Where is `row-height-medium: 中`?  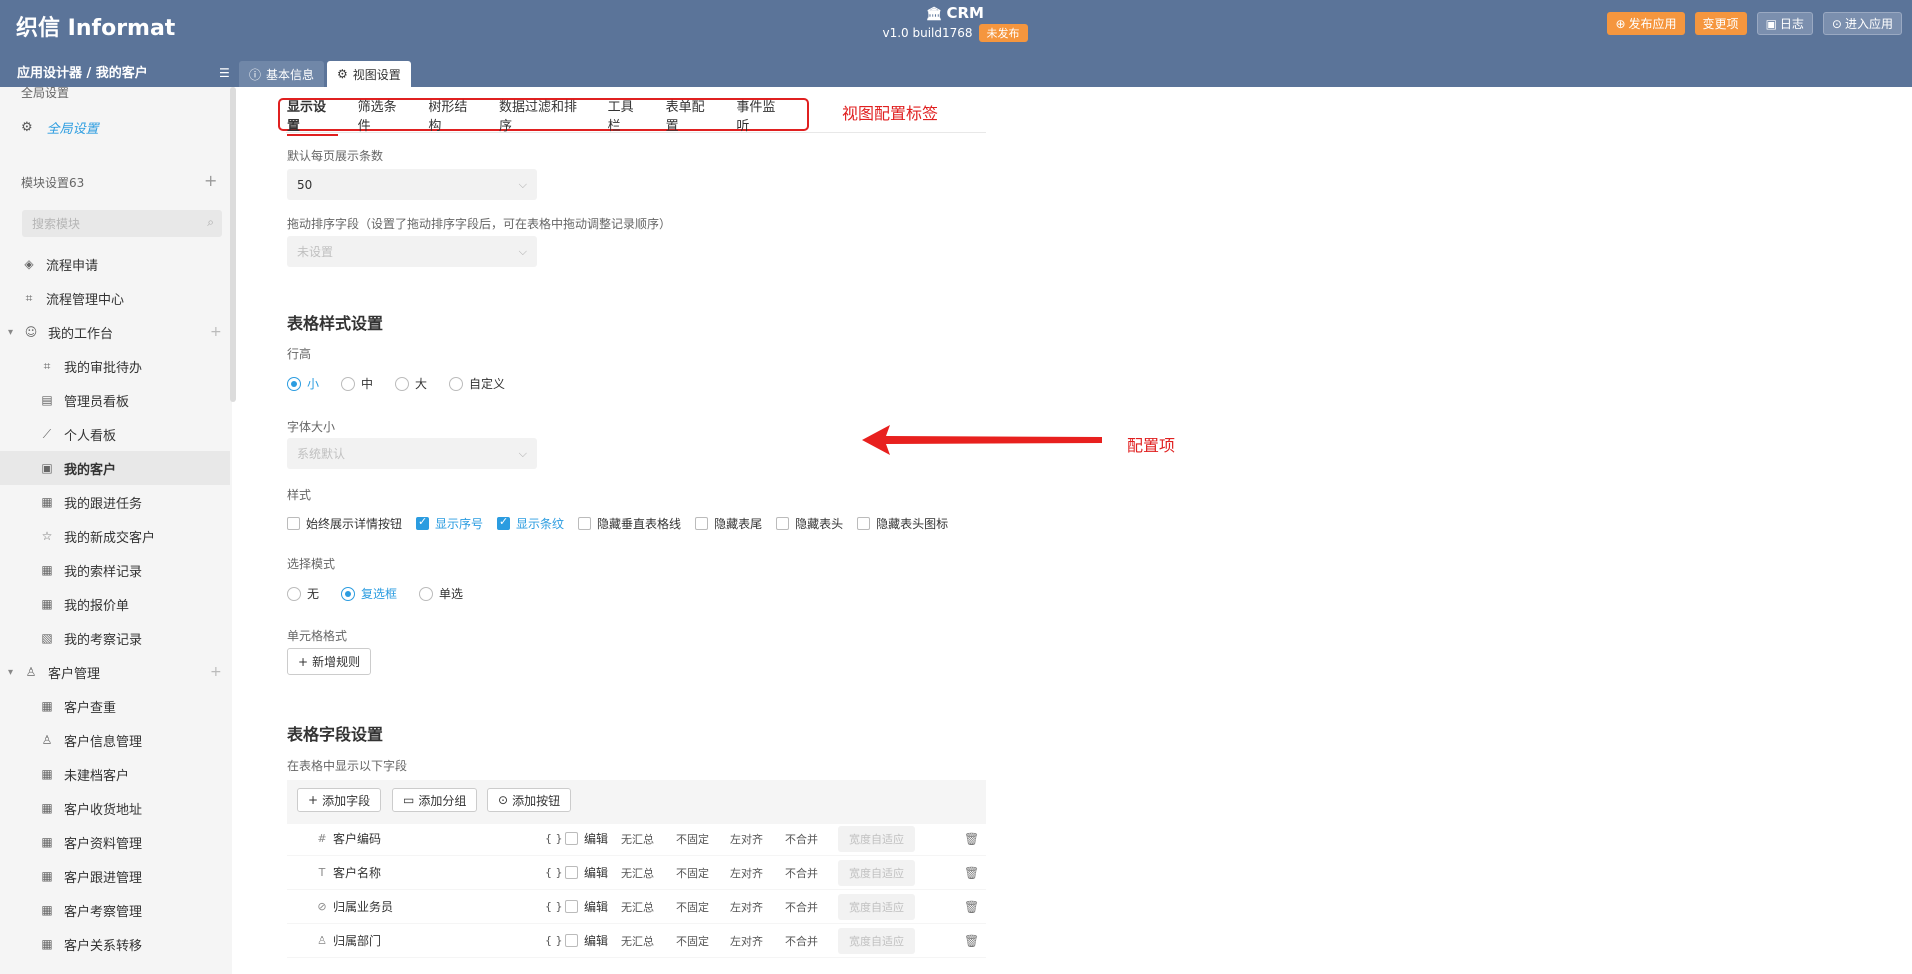
row-height-medium: 中 is located at coordinates (357, 383).